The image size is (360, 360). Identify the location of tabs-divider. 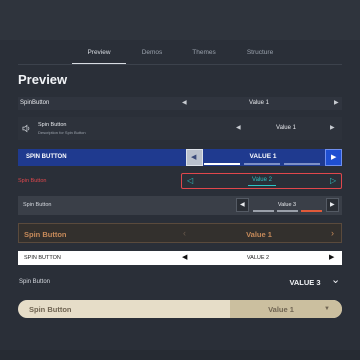
(180, 64).